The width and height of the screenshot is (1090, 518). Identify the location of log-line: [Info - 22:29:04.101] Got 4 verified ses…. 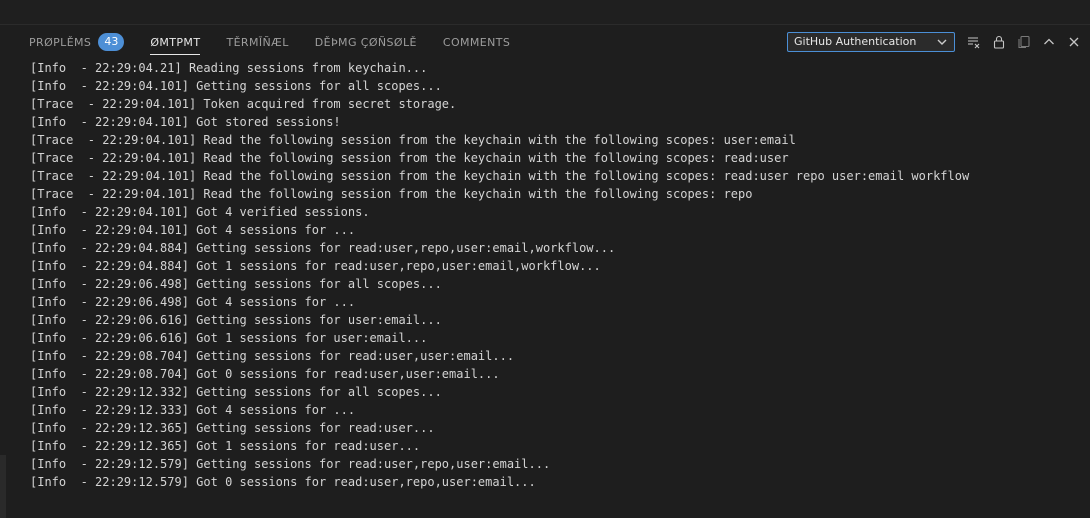
(200, 212).